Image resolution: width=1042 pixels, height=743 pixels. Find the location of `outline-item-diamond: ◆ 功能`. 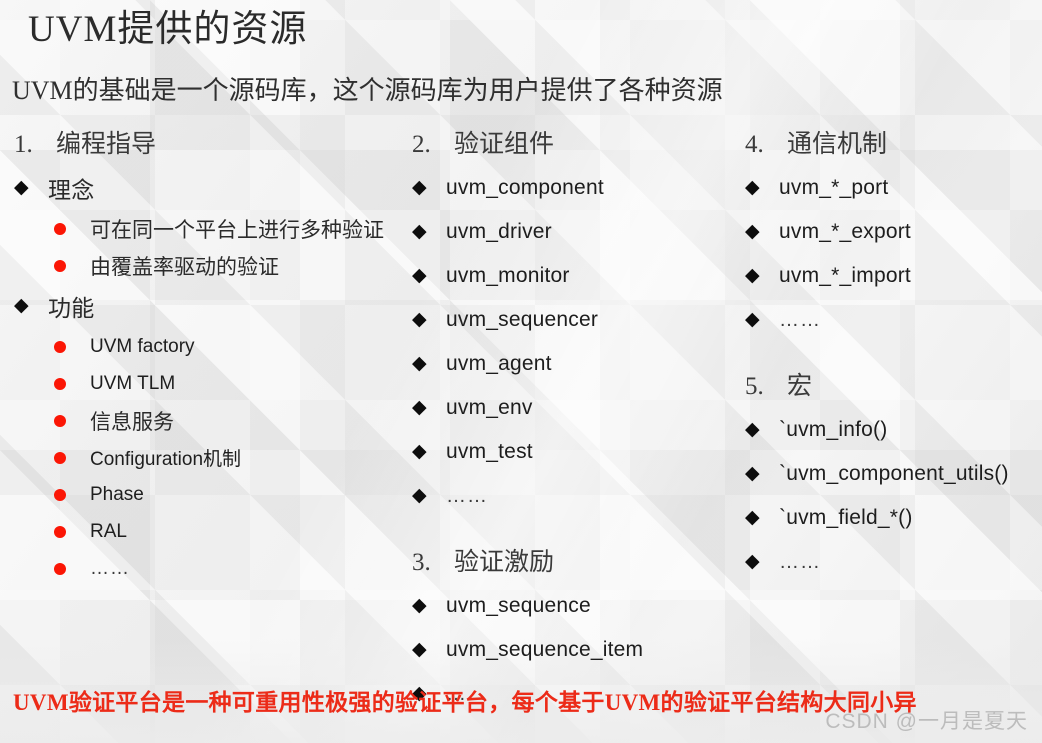

outline-item-diamond: ◆ 功能 is located at coordinates (212, 306).